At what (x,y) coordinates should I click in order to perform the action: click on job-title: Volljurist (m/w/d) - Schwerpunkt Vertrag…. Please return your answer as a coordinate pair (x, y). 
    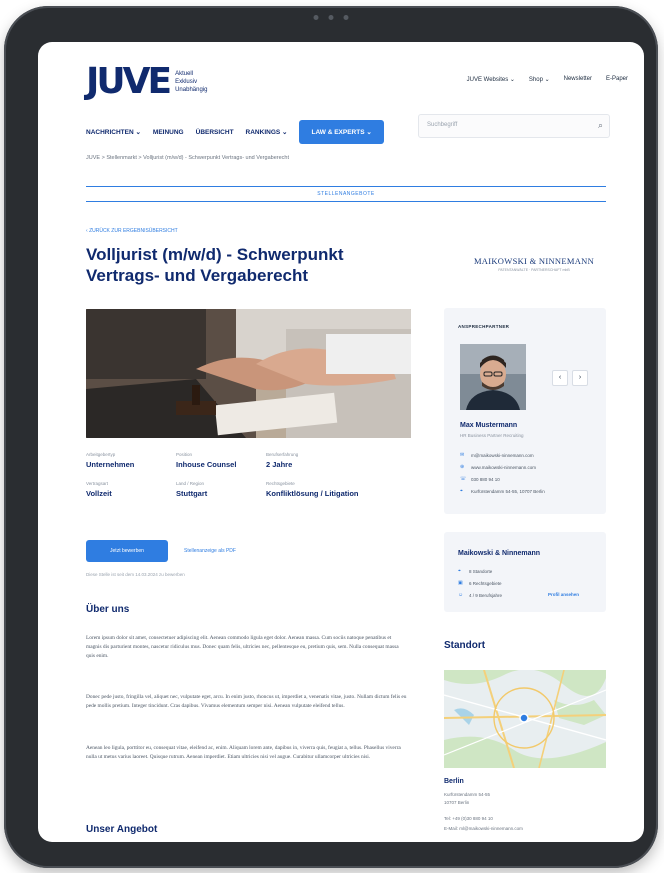
    Looking at the image, I should click on (215, 265).